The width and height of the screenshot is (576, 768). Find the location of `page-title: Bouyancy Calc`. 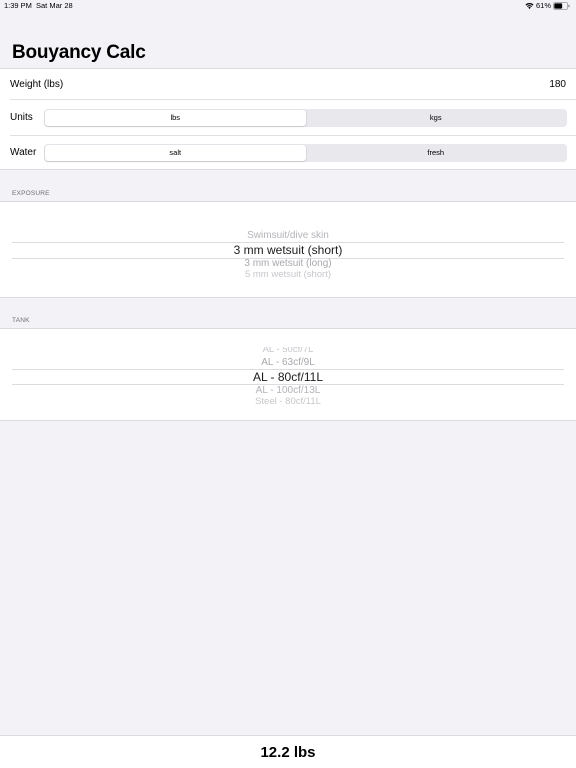

page-title: Bouyancy Calc is located at coordinates (79, 52).